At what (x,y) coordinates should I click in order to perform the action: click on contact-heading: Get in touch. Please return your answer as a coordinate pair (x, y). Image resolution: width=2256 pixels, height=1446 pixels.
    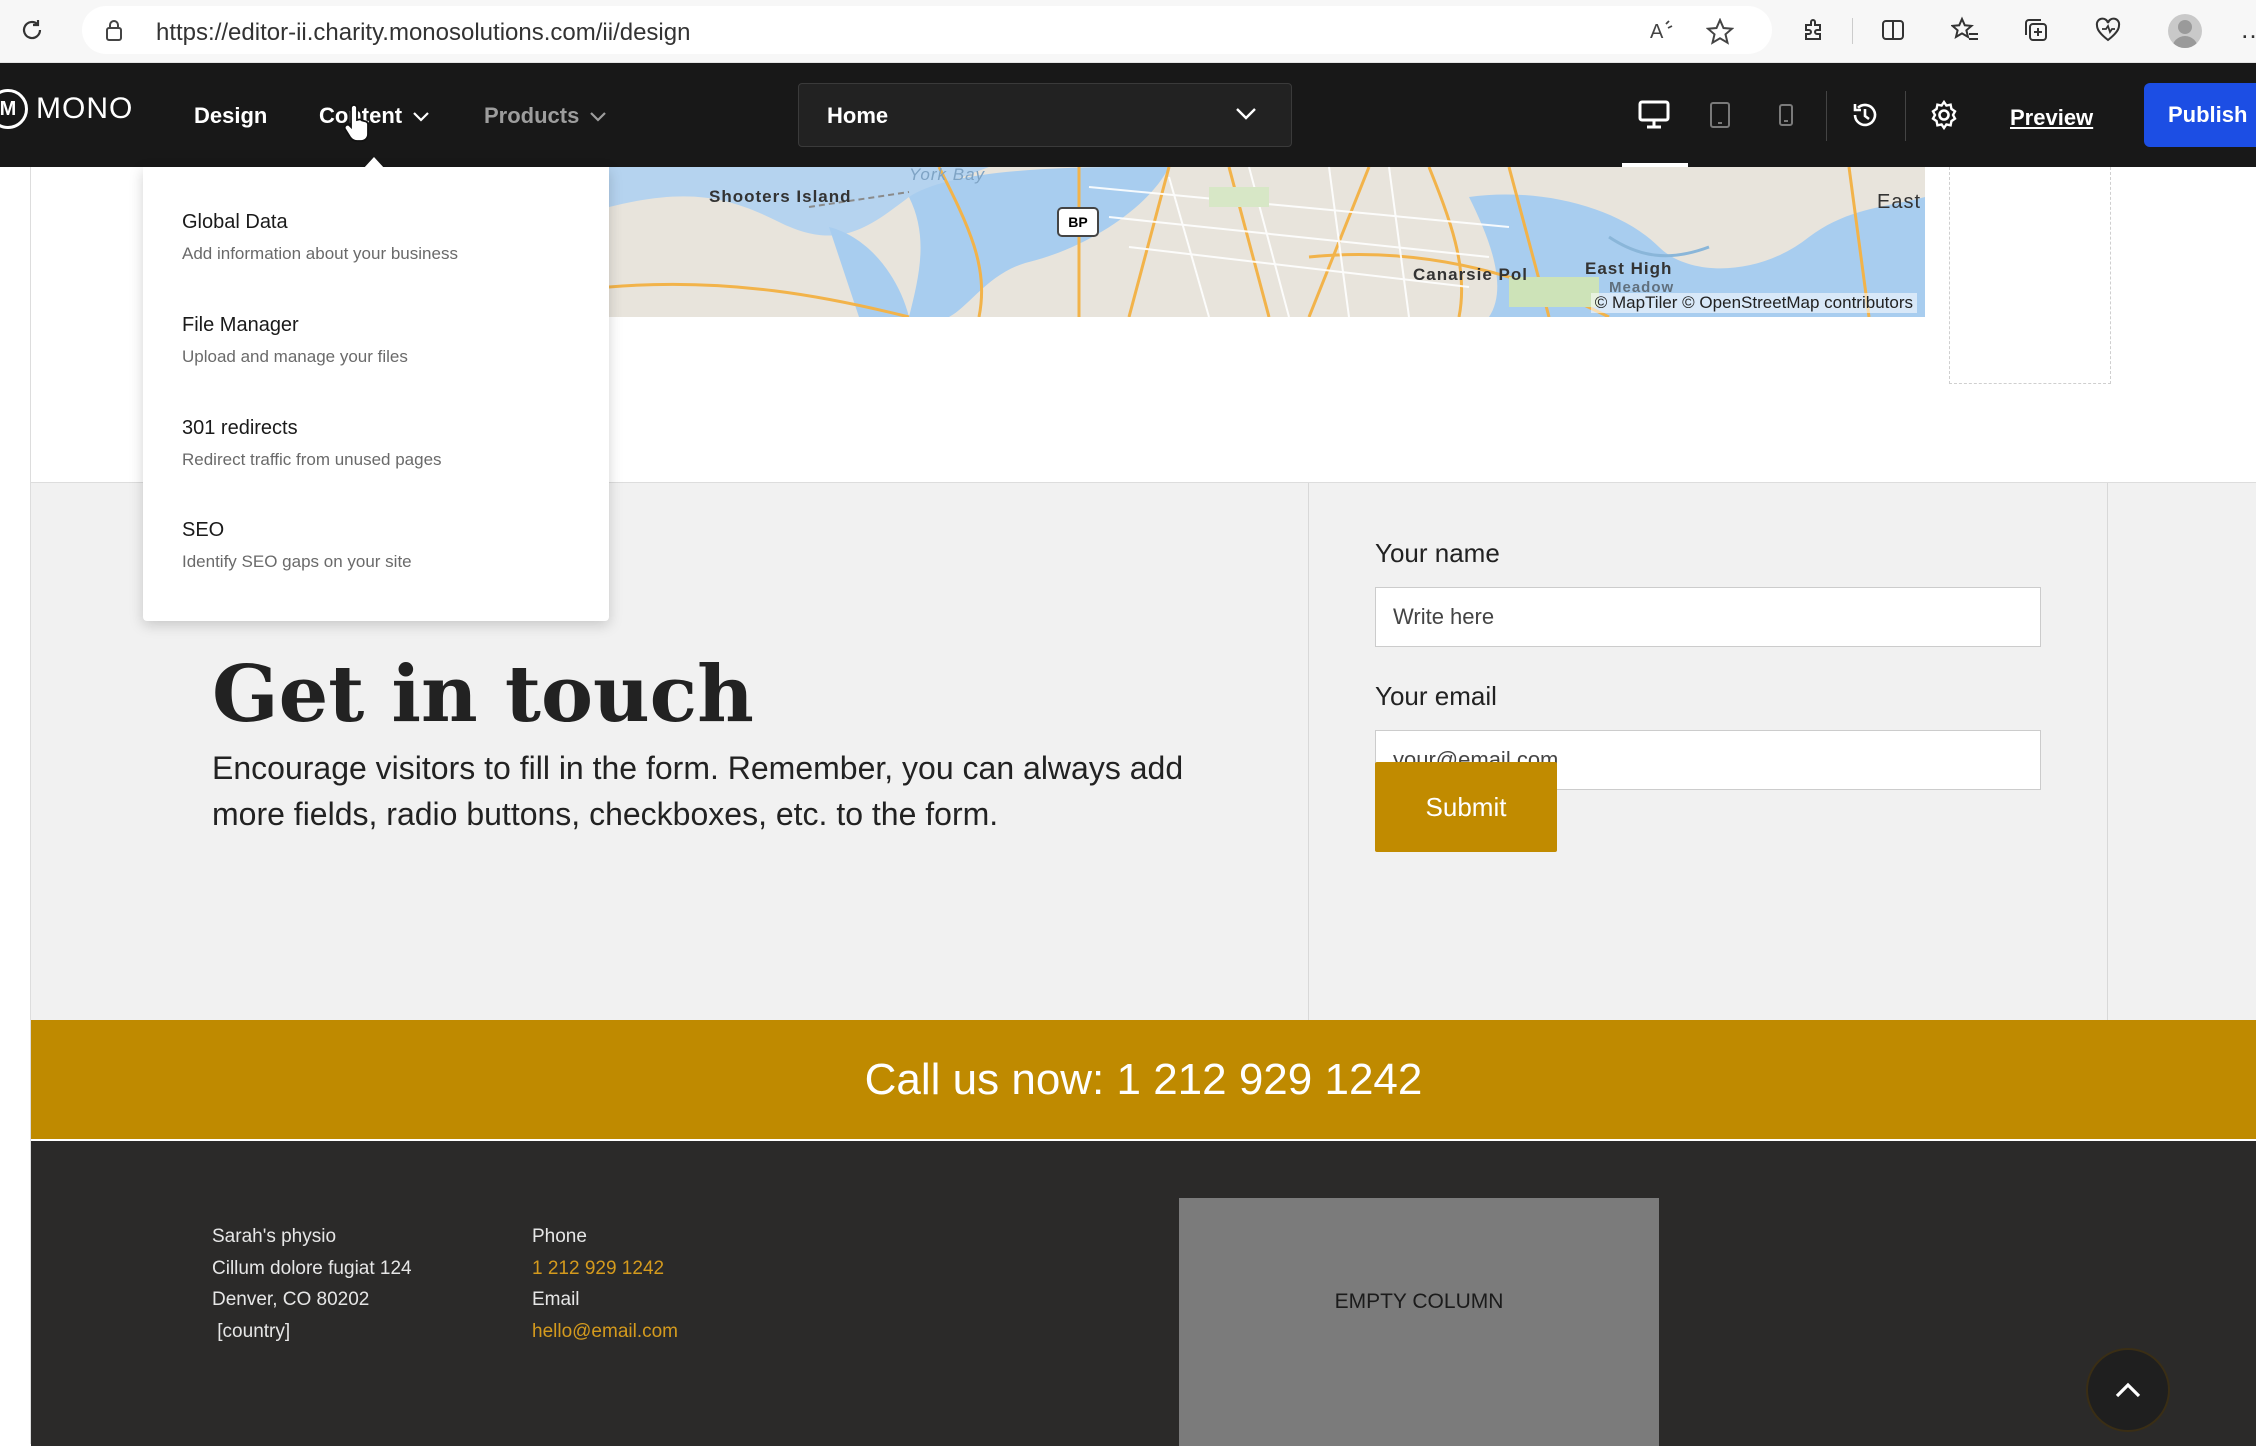
    Looking at the image, I should click on (483, 694).